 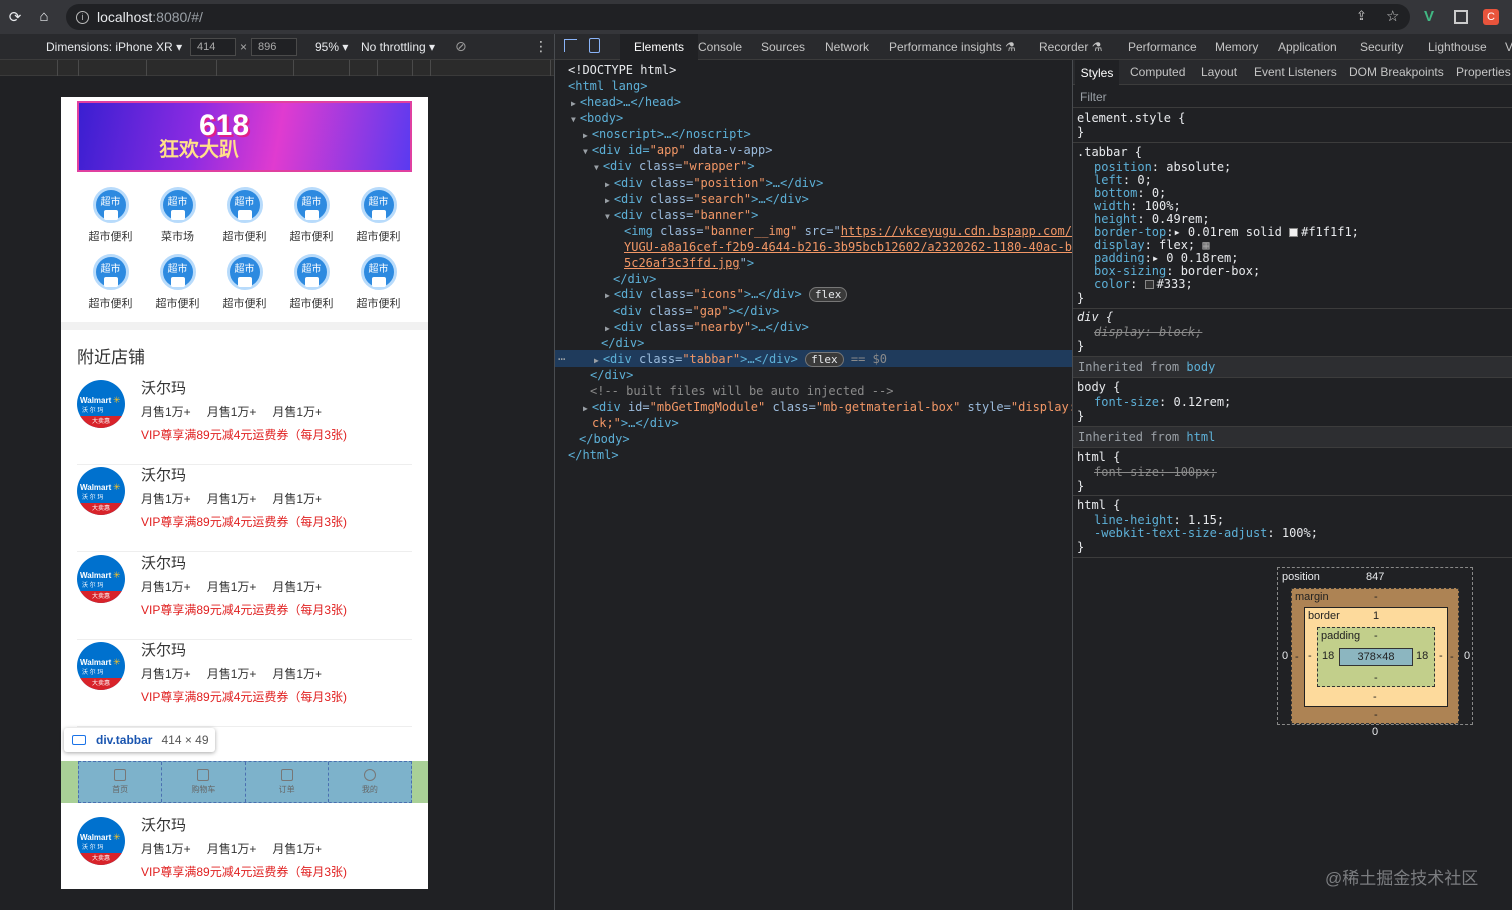 I want to click on rotate-icon: ⊘, so click(x=461, y=46).